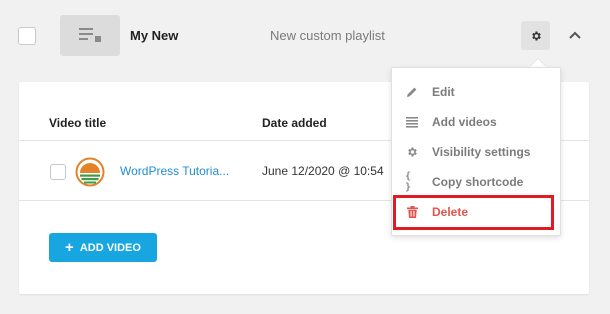 The image size is (610, 314). What do you see at coordinates (575, 35) in the screenshot?
I see `chevron-up-icon` at bounding box center [575, 35].